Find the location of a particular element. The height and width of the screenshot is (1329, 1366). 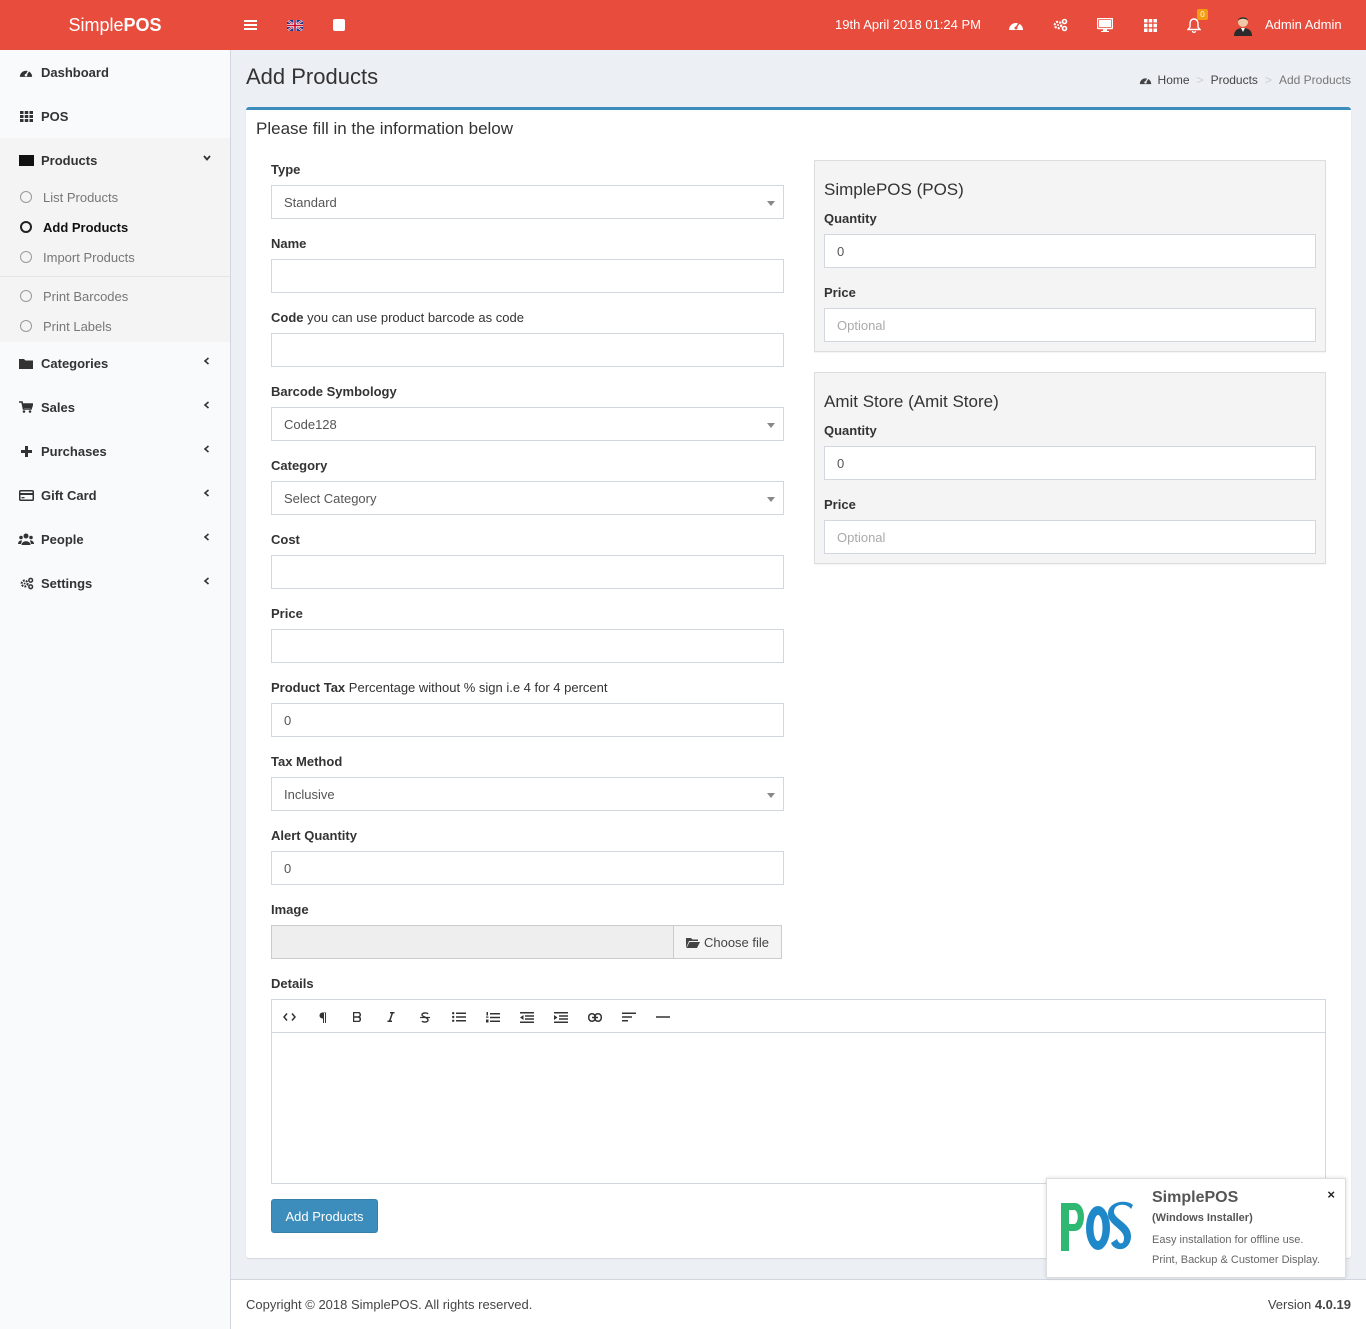

version-text: Version 4.0.19 is located at coordinates (1309, 1304).